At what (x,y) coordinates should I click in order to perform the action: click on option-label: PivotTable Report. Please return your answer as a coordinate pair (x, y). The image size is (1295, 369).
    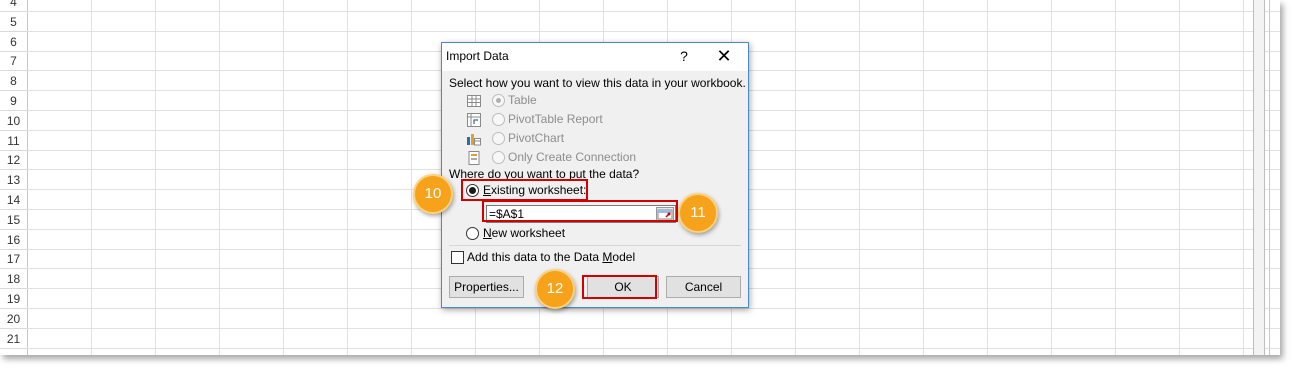
    Looking at the image, I should click on (555, 119).